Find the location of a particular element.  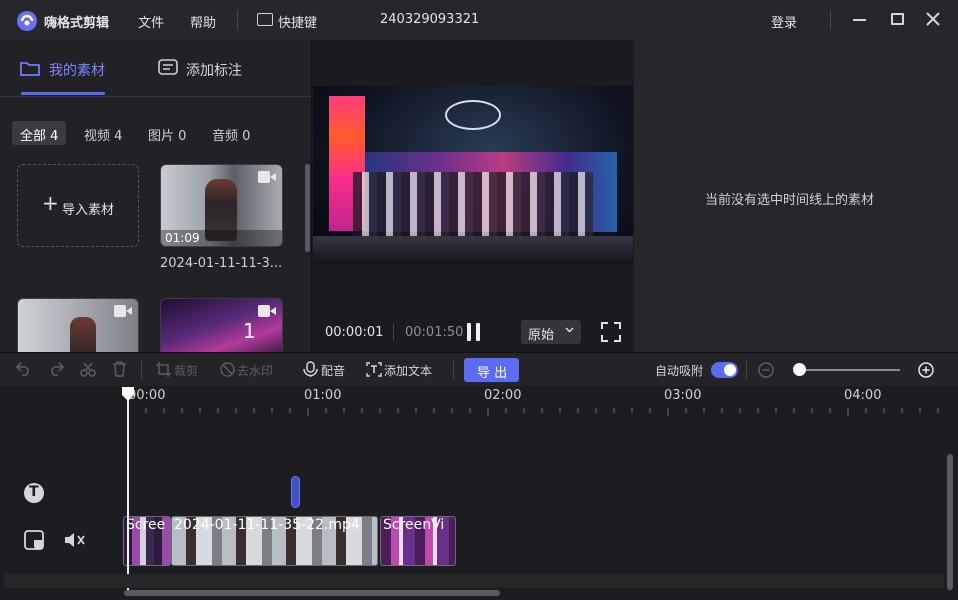

filter-image: 图片 0 is located at coordinates (167, 133).